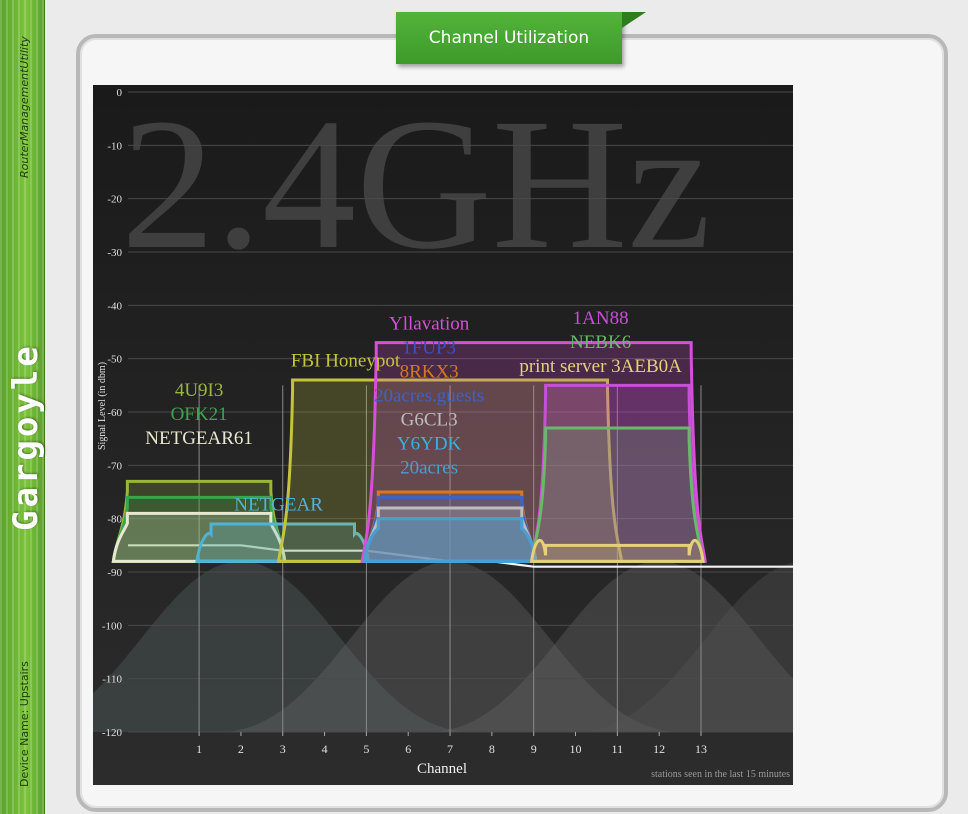 This screenshot has width=968, height=814. Describe the element at coordinates (617, 494) in the screenshot. I see `network-nebk6` at that location.